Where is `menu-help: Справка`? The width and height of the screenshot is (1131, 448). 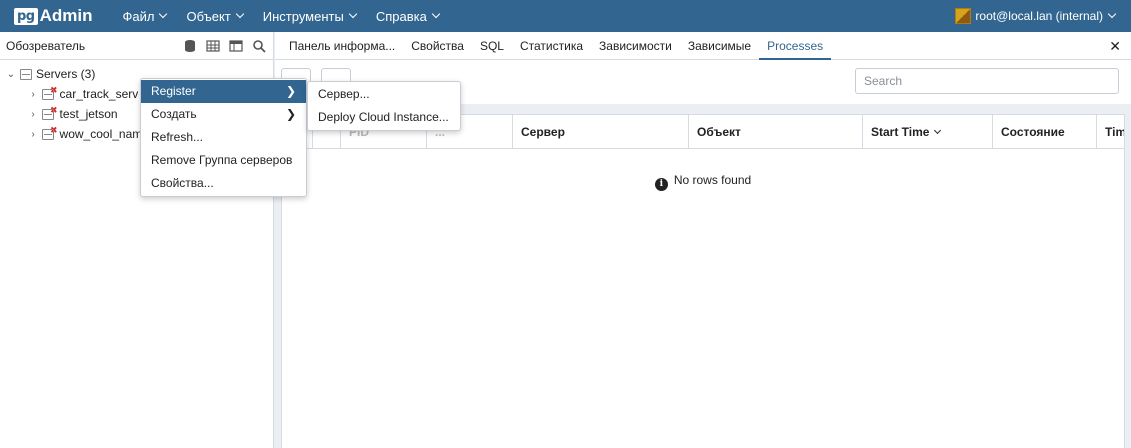
menu-help: Справка is located at coordinates (407, 16).